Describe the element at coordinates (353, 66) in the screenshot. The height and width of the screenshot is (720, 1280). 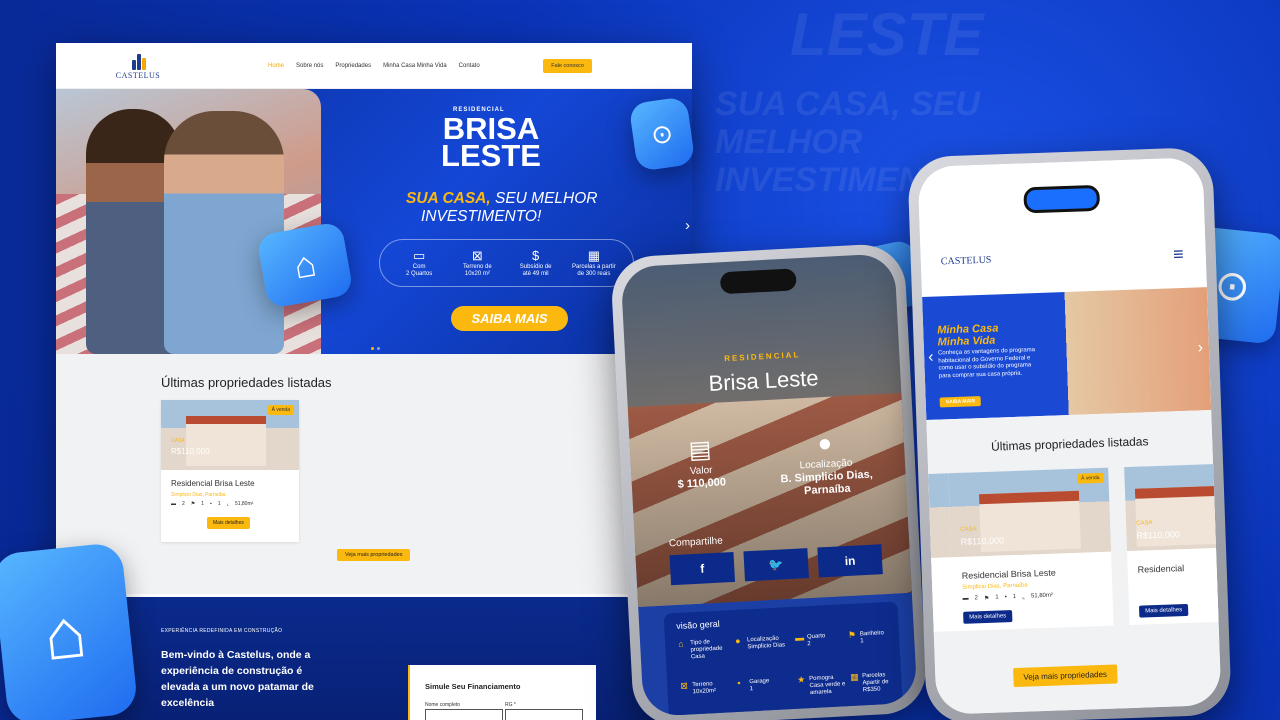
I see `menu-item-propriedades: Propriedades` at that location.